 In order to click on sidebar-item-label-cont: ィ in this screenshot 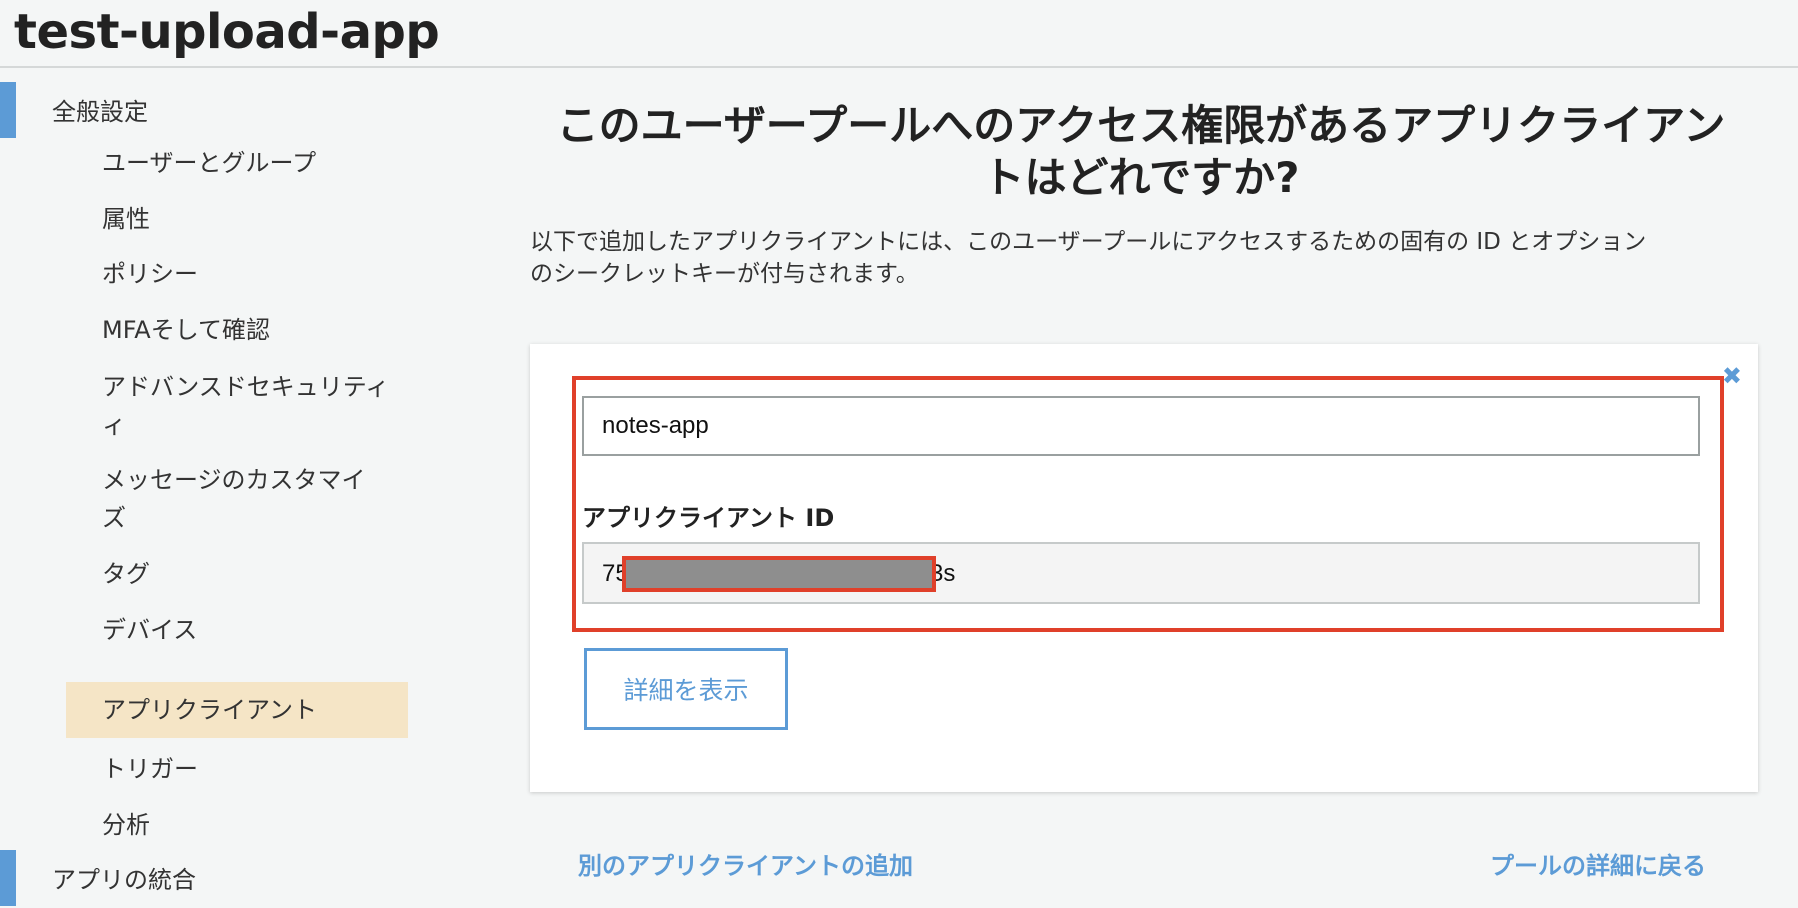, I will do `click(114, 425)`.